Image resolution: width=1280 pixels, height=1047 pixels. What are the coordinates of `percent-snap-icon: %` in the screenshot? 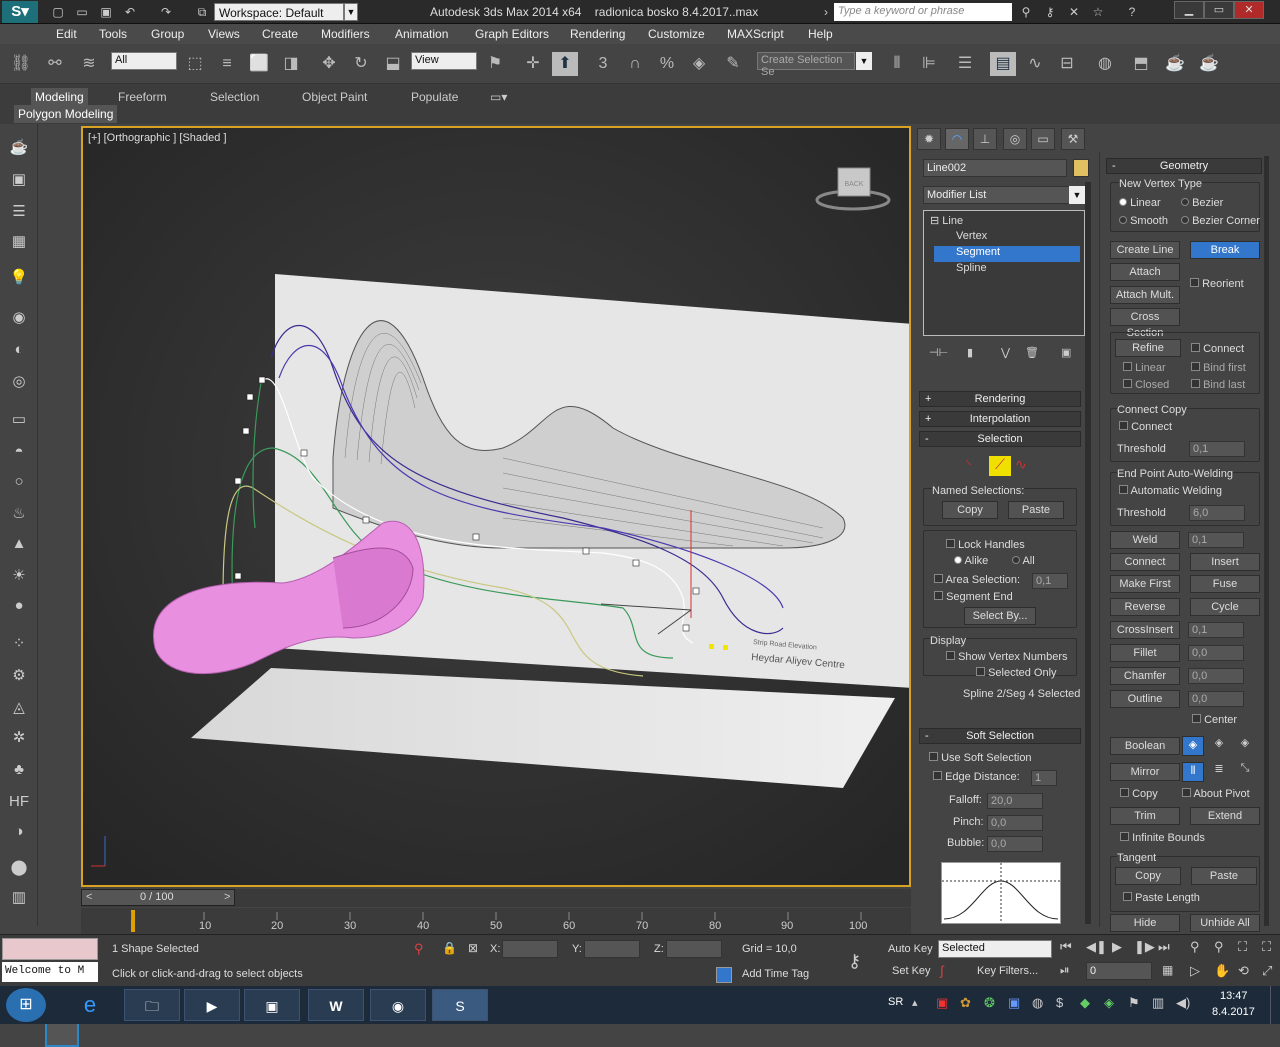 It's located at (667, 64).